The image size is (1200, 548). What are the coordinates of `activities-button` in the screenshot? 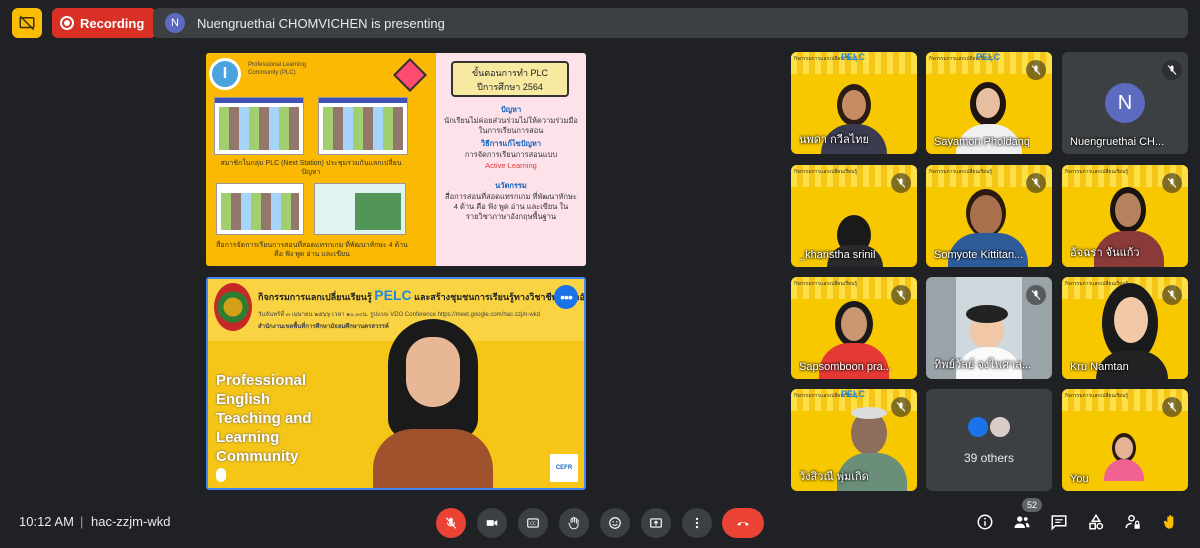 It's located at (1096, 522).